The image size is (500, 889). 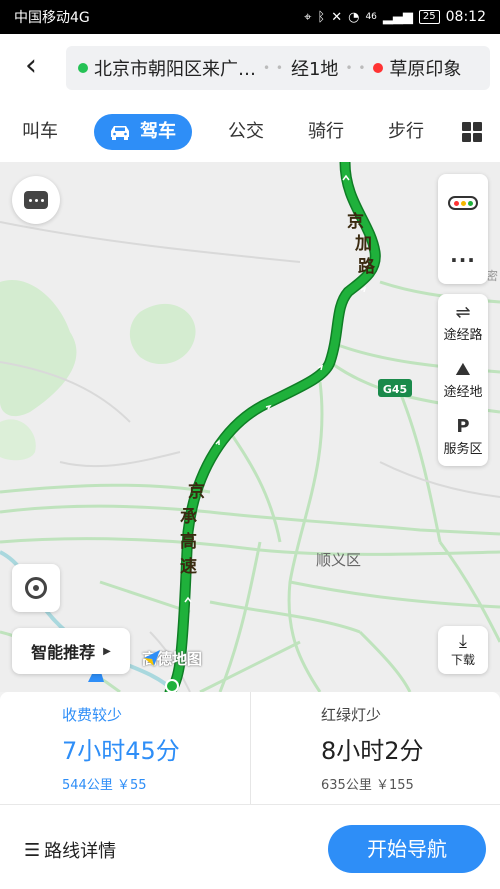 What do you see at coordinates (338, 560) in the screenshot?
I see `district-label: 顺义区` at bounding box center [338, 560].